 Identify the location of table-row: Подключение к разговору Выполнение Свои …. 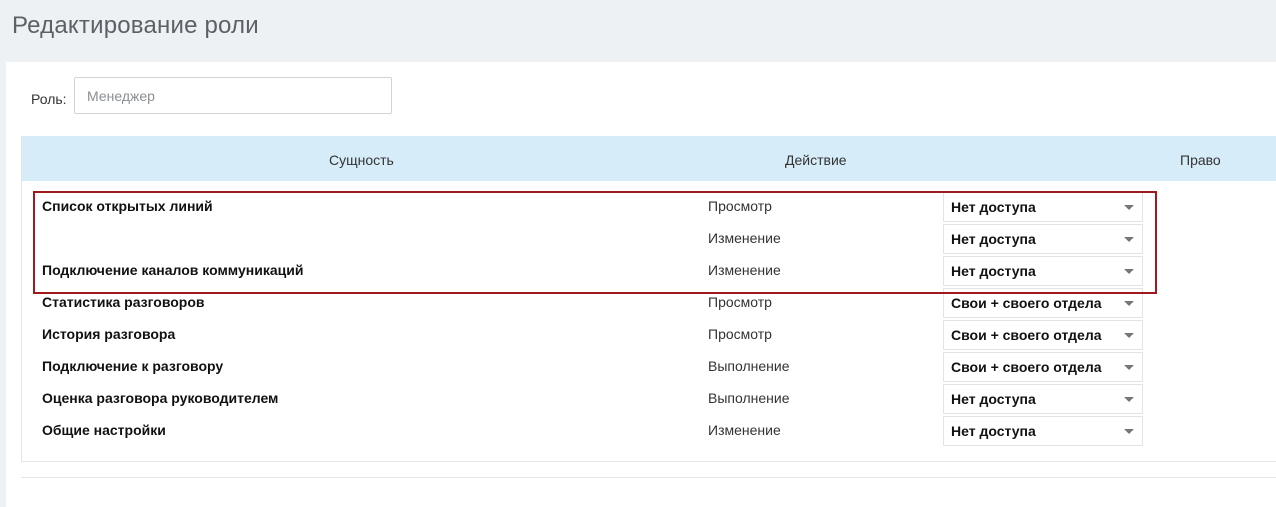
(649, 365).